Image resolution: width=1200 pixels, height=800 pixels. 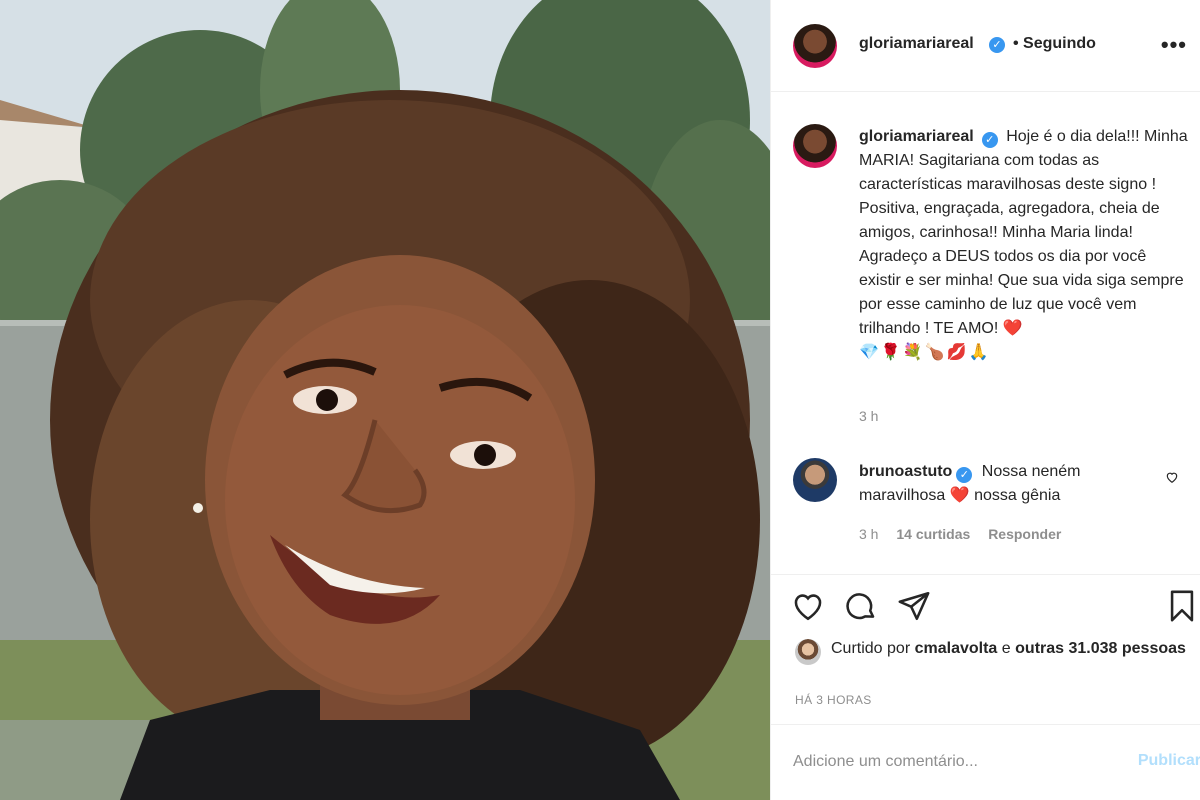 I want to click on follow-status: • Seguindo, so click(x=1054, y=44).